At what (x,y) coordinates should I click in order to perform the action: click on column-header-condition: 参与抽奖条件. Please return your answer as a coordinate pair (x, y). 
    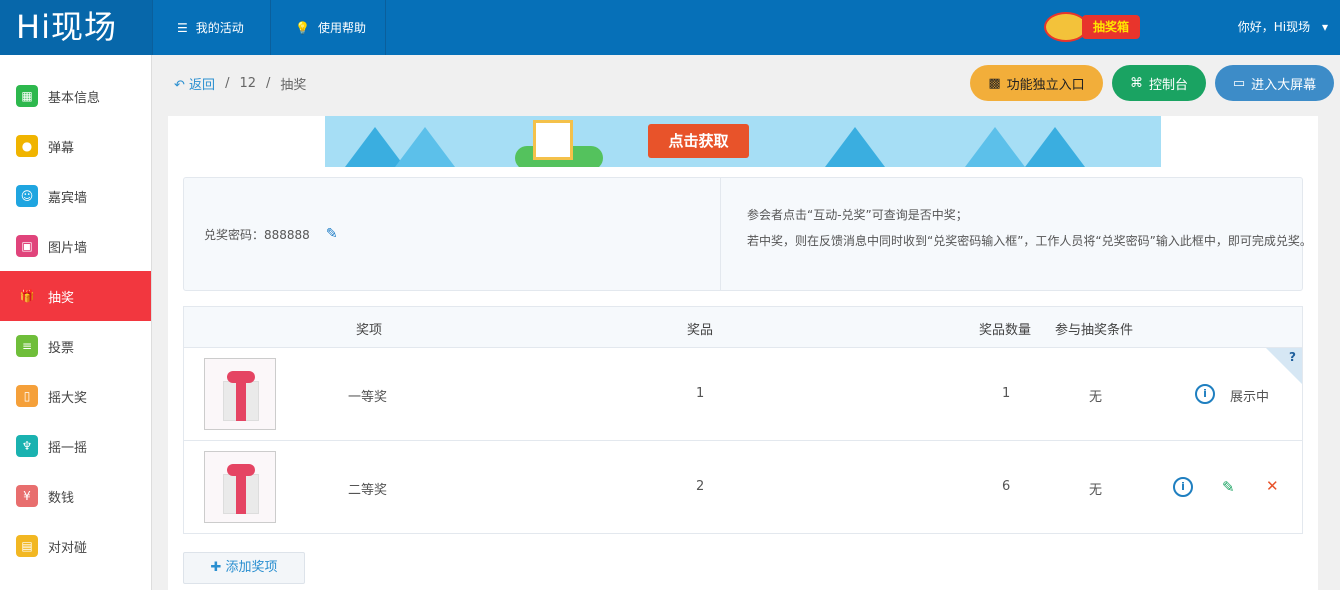
    Looking at the image, I should click on (1094, 330).